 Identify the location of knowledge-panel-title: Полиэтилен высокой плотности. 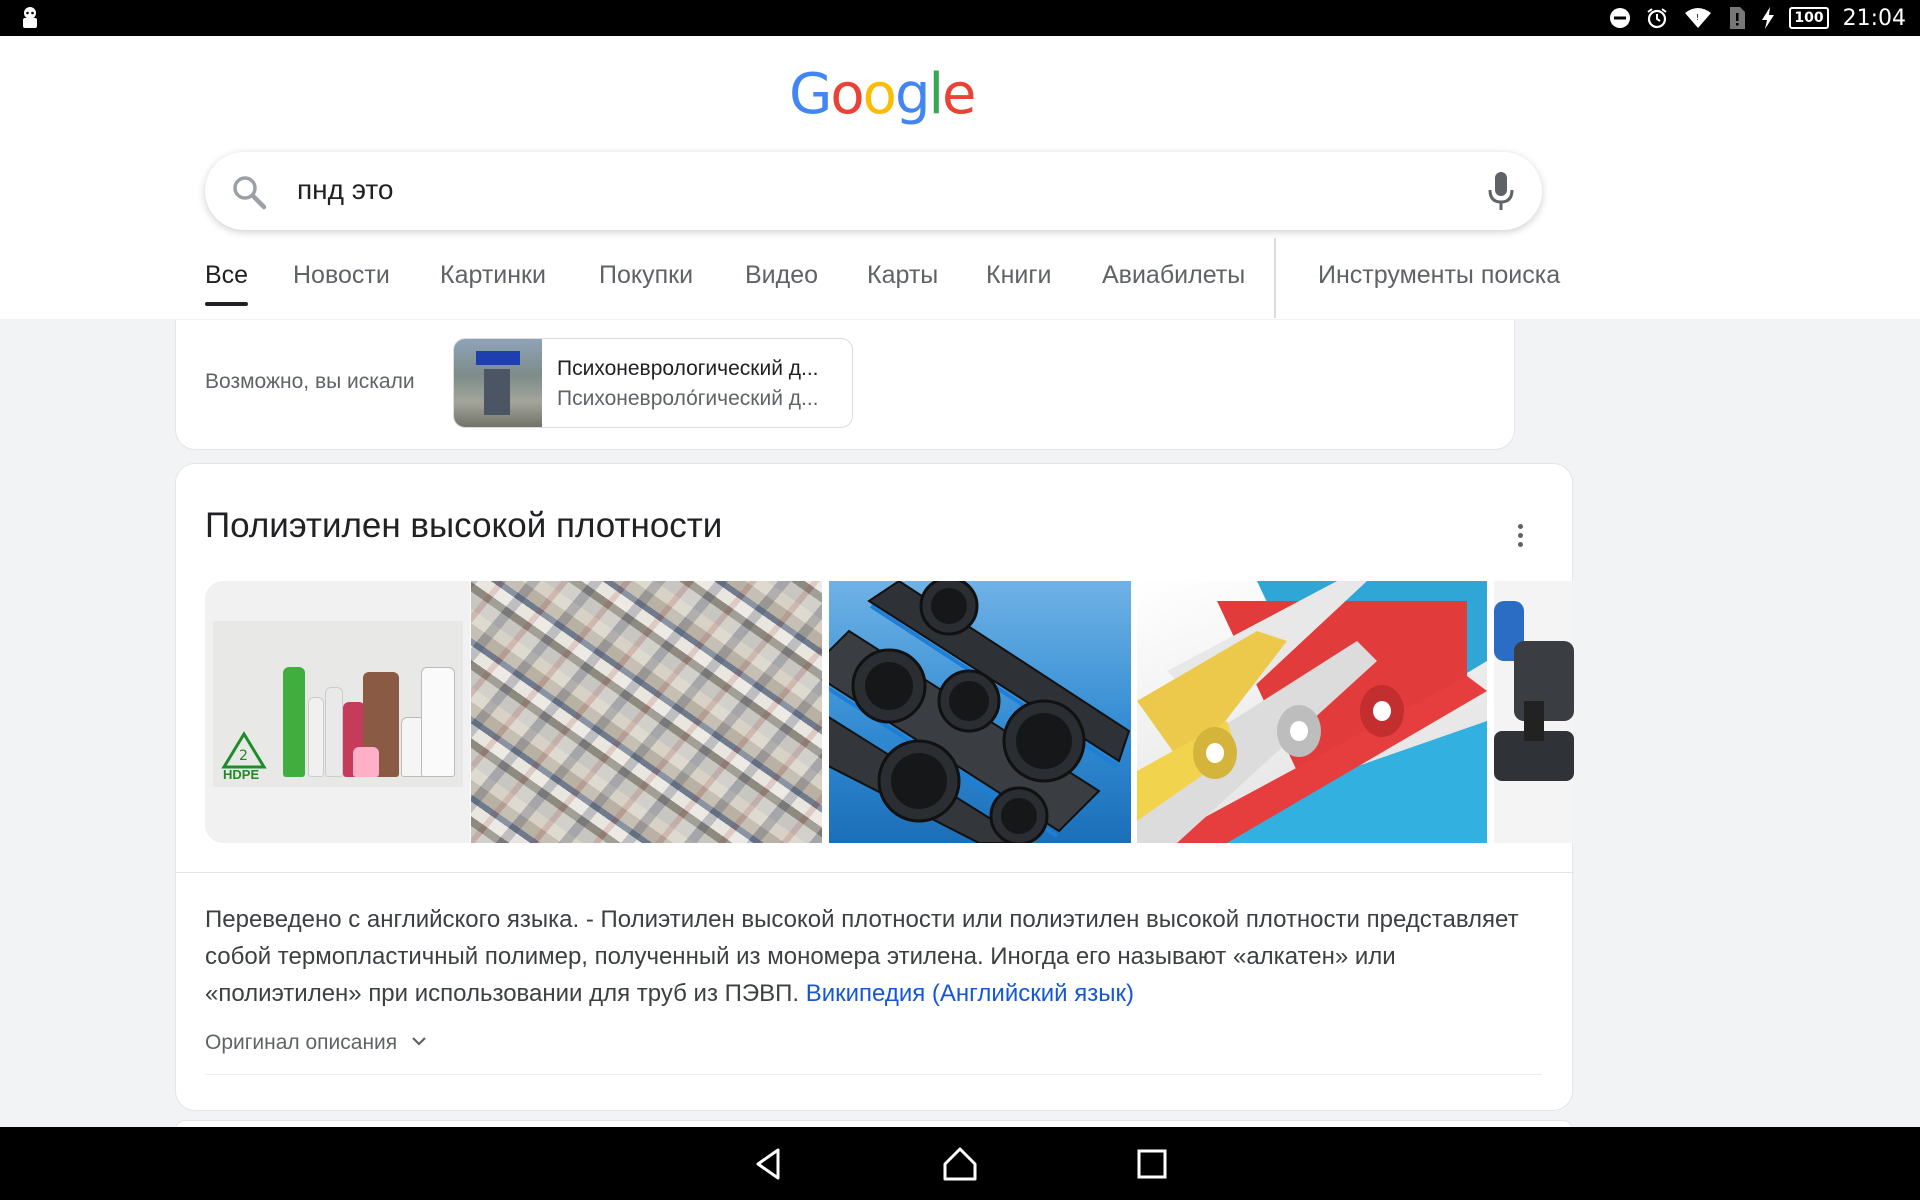
(464, 525).